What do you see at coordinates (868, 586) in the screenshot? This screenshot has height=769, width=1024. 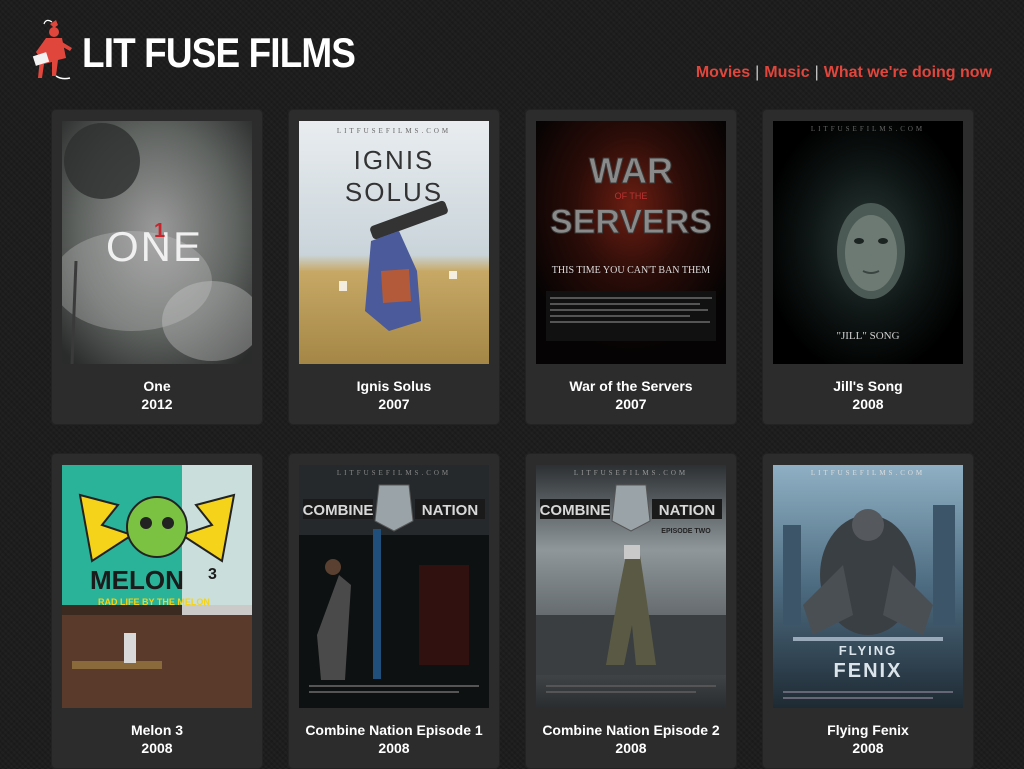 I see `film-poster: LITFUSEFILMS.COM FLYING FENIX` at bounding box center [868, 586].